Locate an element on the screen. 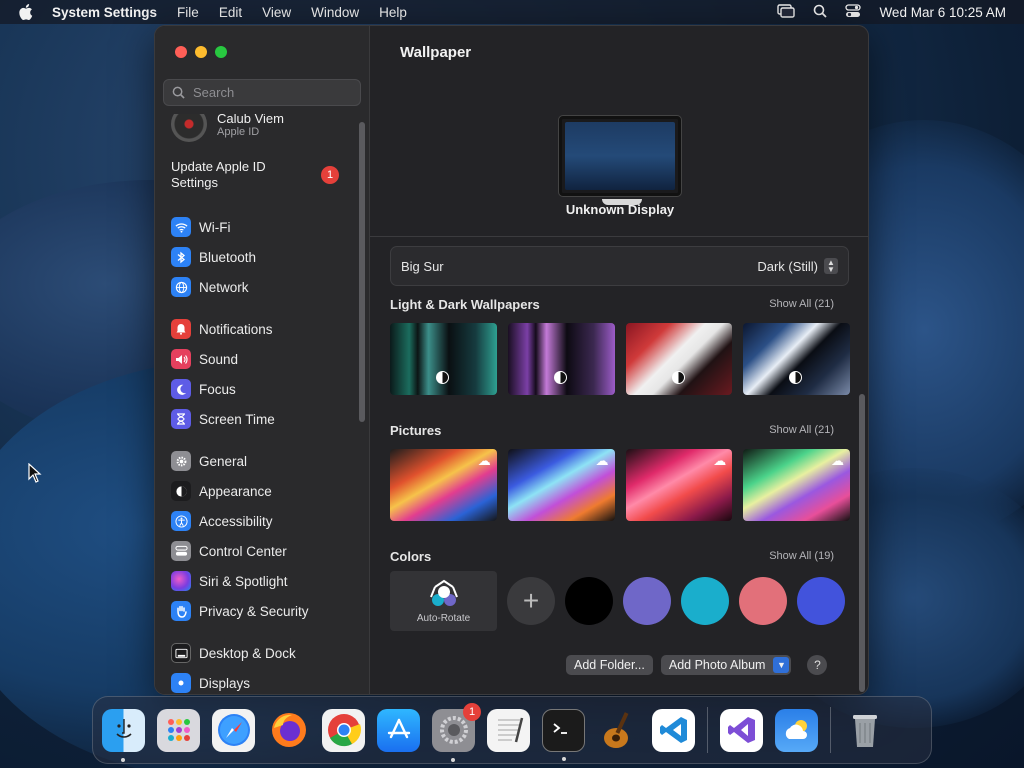 The image size is (1024, 768). color-swatch-purple is located at coordinates (647, 601).